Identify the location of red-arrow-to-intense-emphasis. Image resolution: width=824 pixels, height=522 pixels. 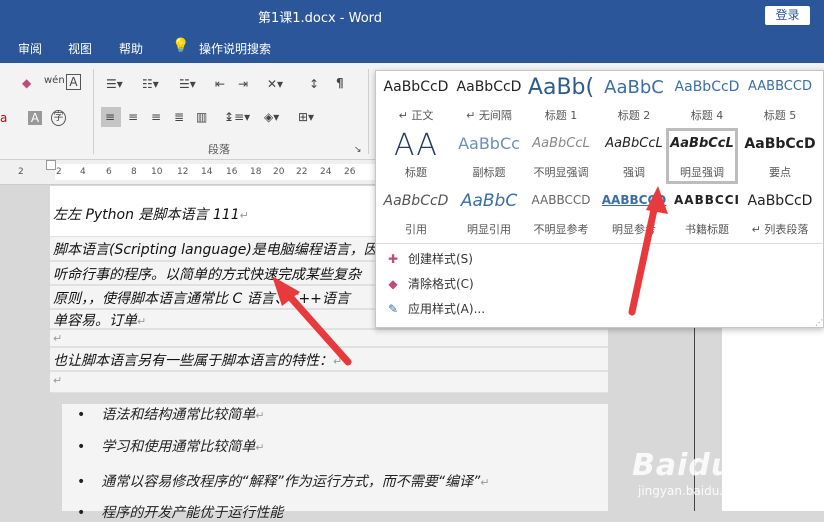
(648, 251).